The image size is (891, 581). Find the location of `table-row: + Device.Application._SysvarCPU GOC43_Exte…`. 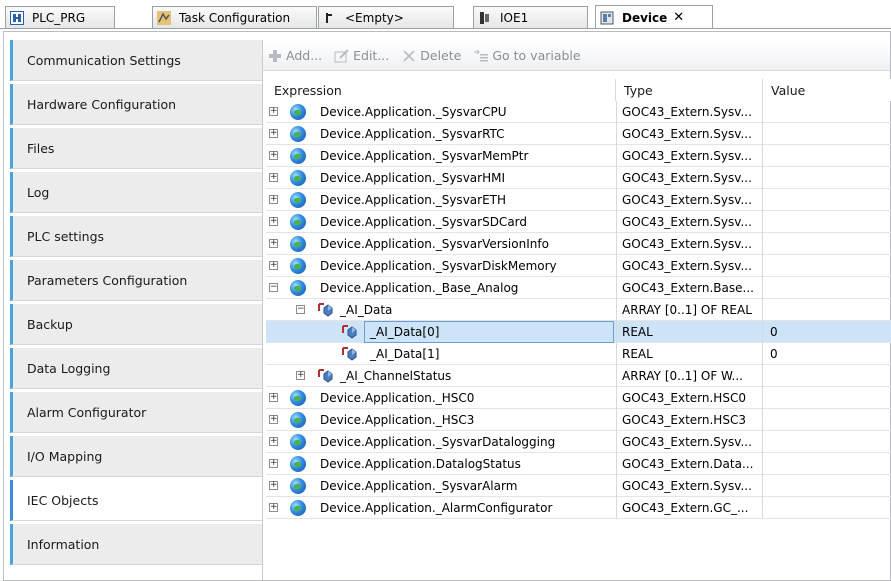

table-row: + Device.Application._SysvarCPU GOC43_Exte… is located at coordinates (578, 112).